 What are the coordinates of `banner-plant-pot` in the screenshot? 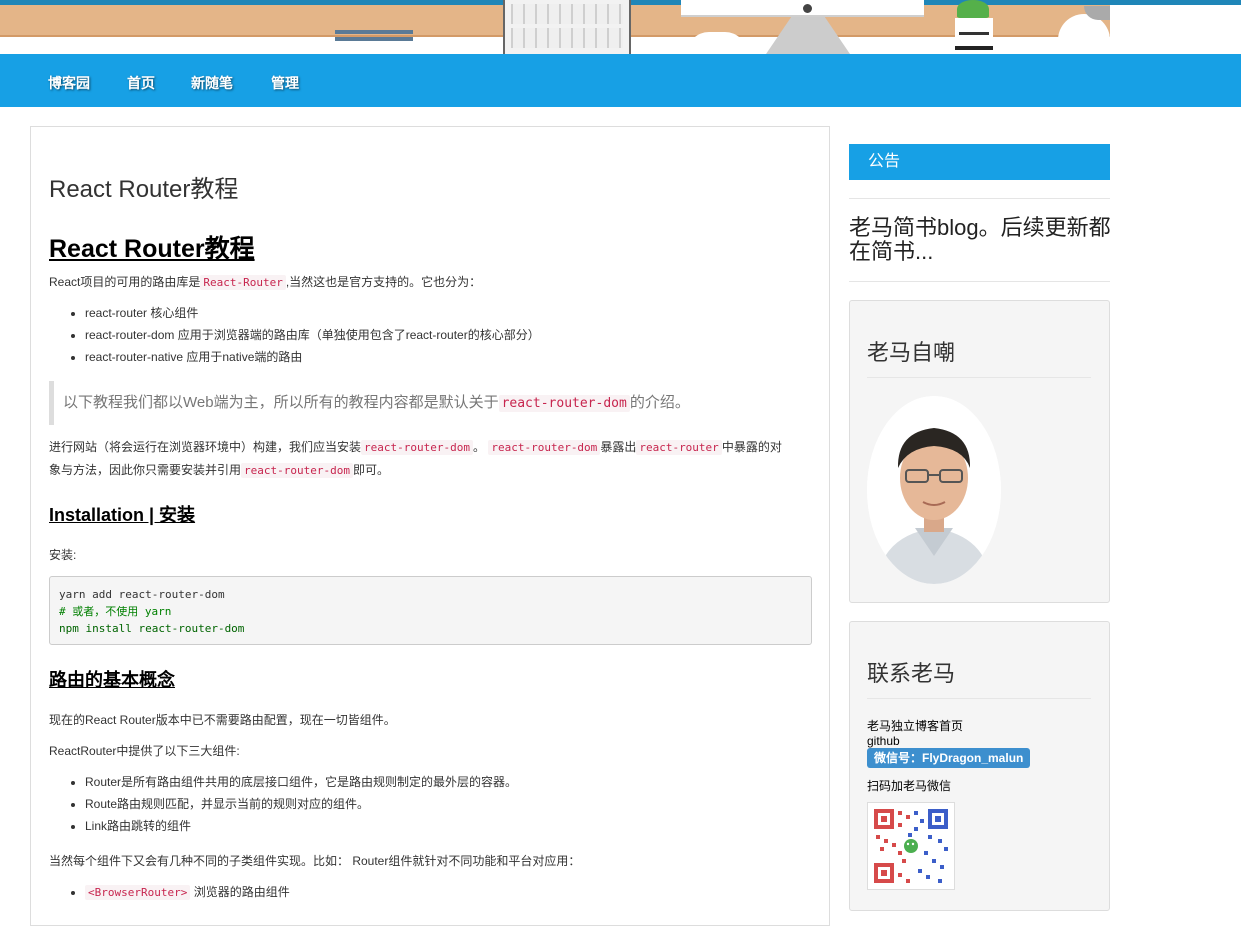 It's located at (974, 34).